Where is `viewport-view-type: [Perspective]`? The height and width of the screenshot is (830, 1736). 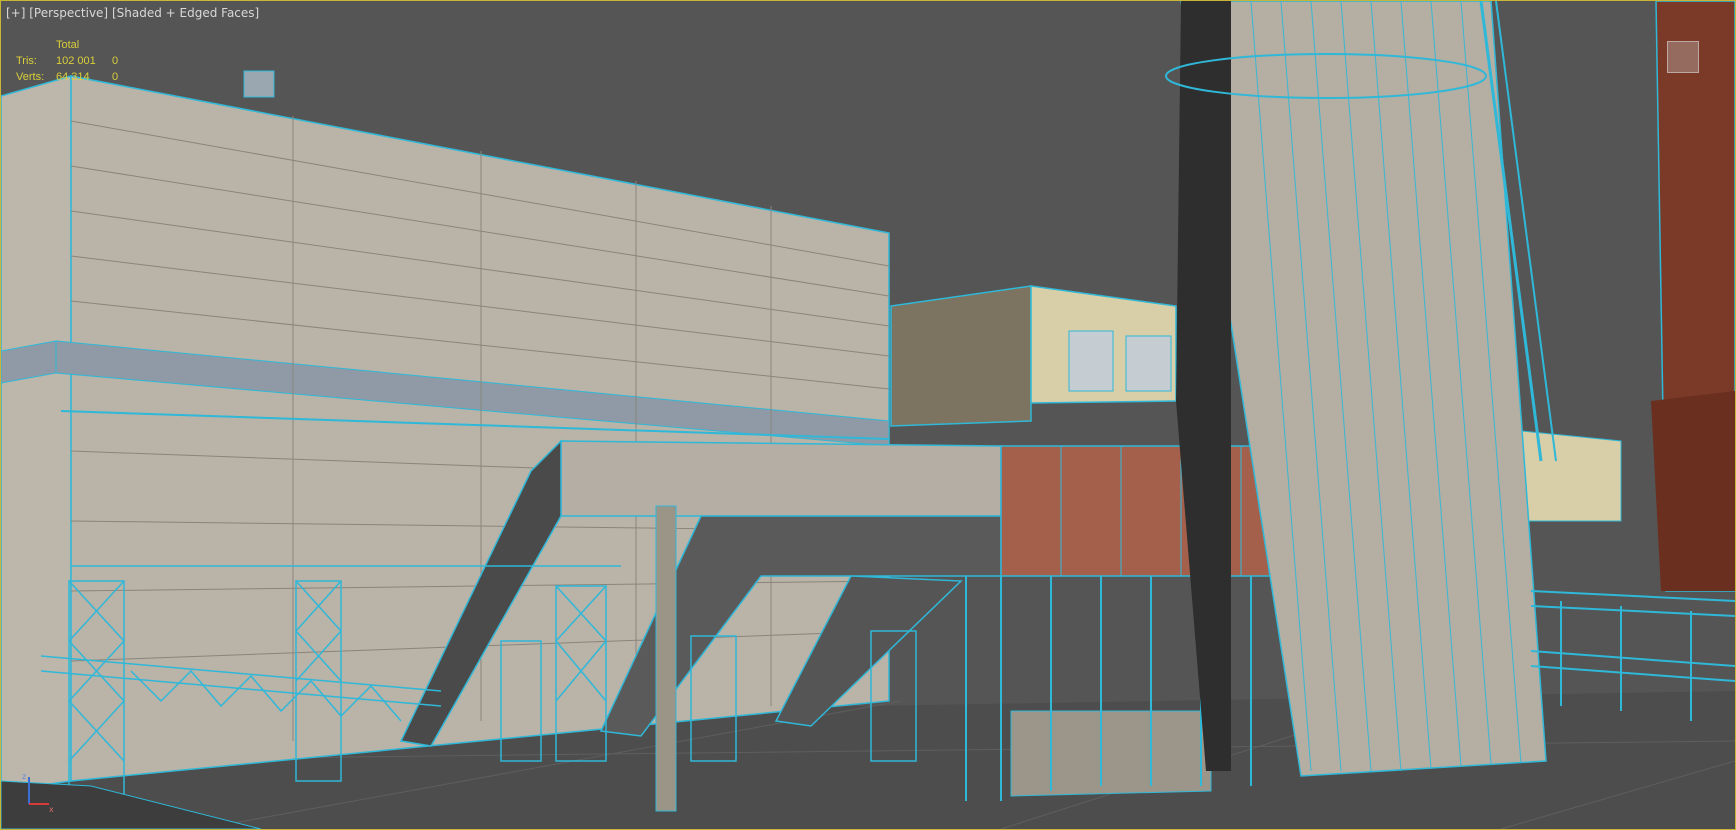 viewport-view-type: [Perspective] is located at coordinates (68, 13).